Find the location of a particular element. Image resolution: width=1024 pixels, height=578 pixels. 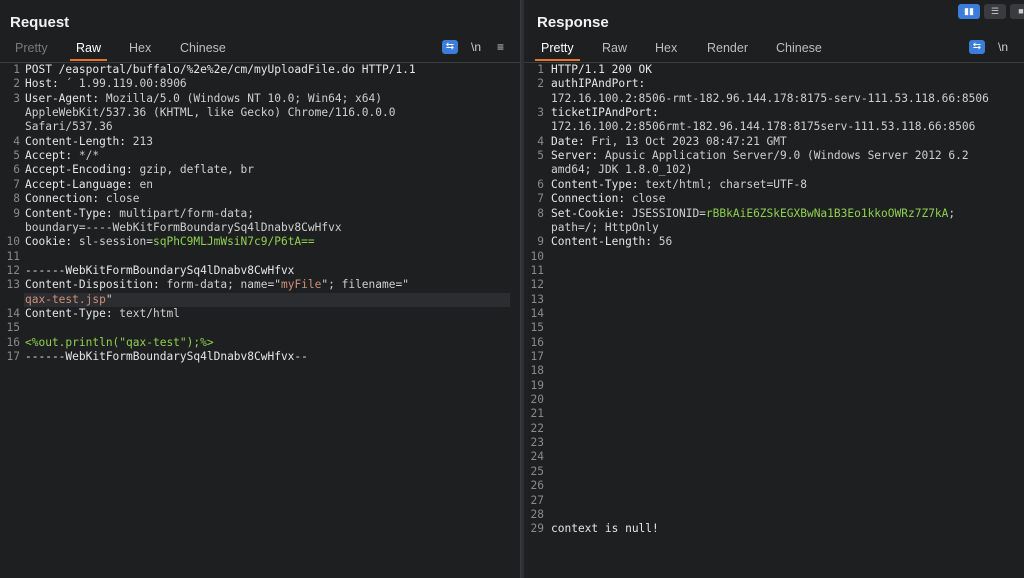

tab-render: Render is located at coordinates (727, 48).